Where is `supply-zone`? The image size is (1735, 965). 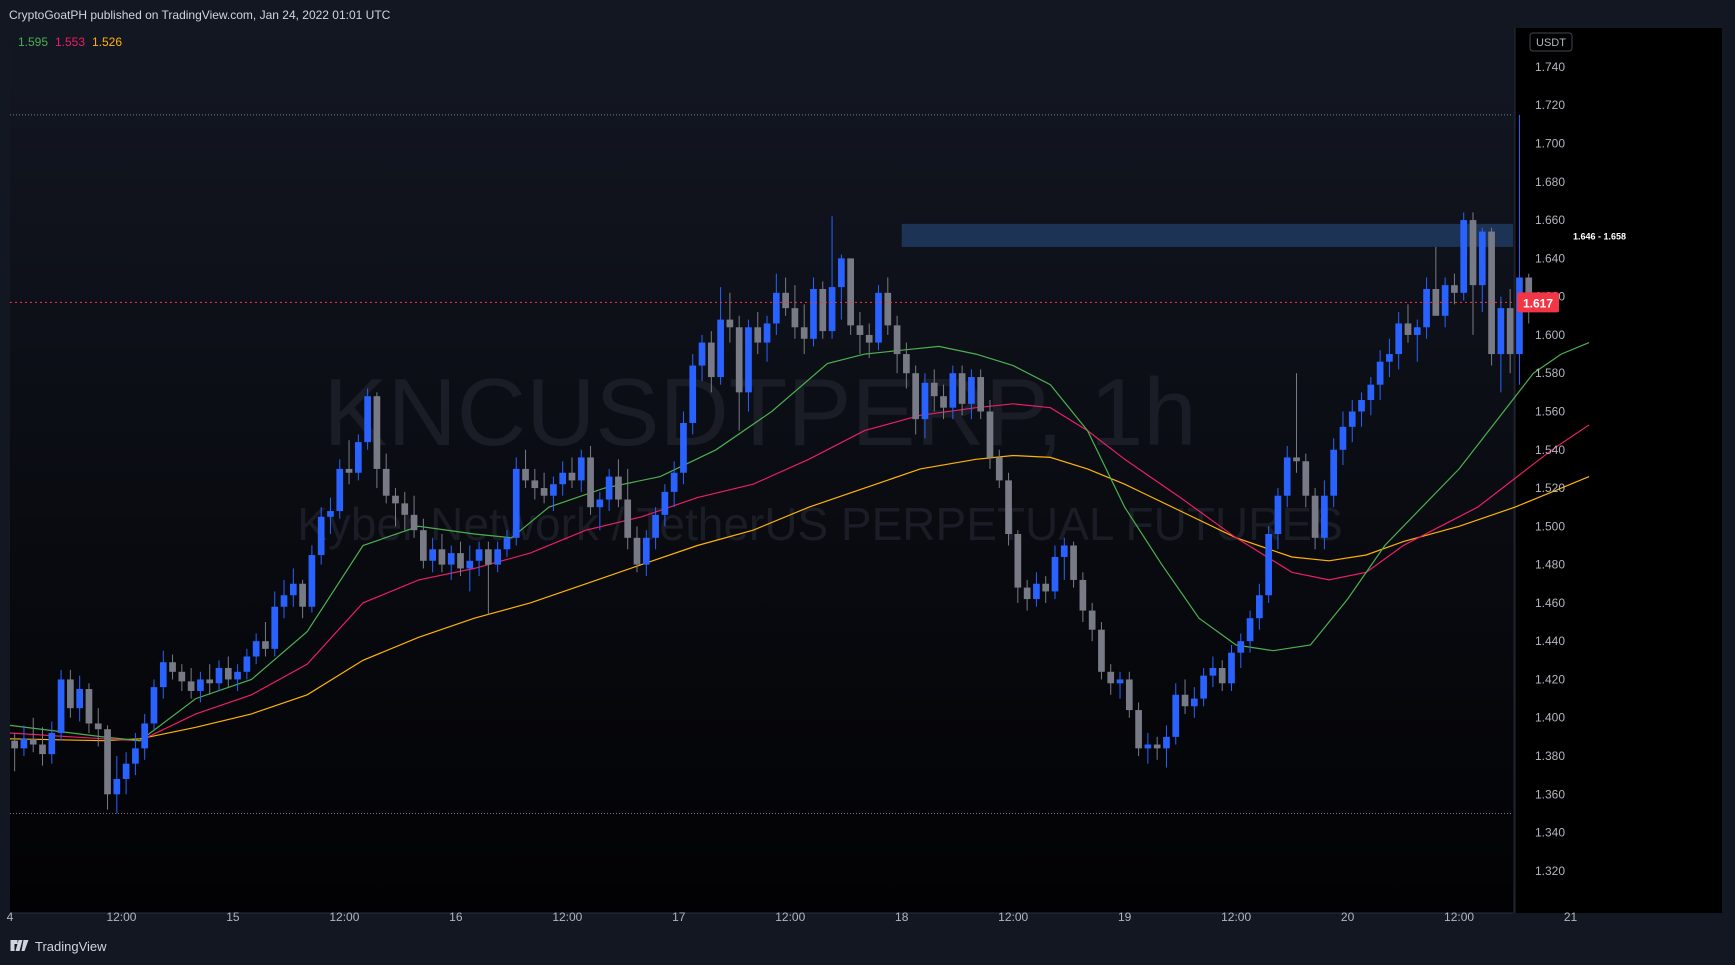 supply-zone is located at coordinates (1207, 235).